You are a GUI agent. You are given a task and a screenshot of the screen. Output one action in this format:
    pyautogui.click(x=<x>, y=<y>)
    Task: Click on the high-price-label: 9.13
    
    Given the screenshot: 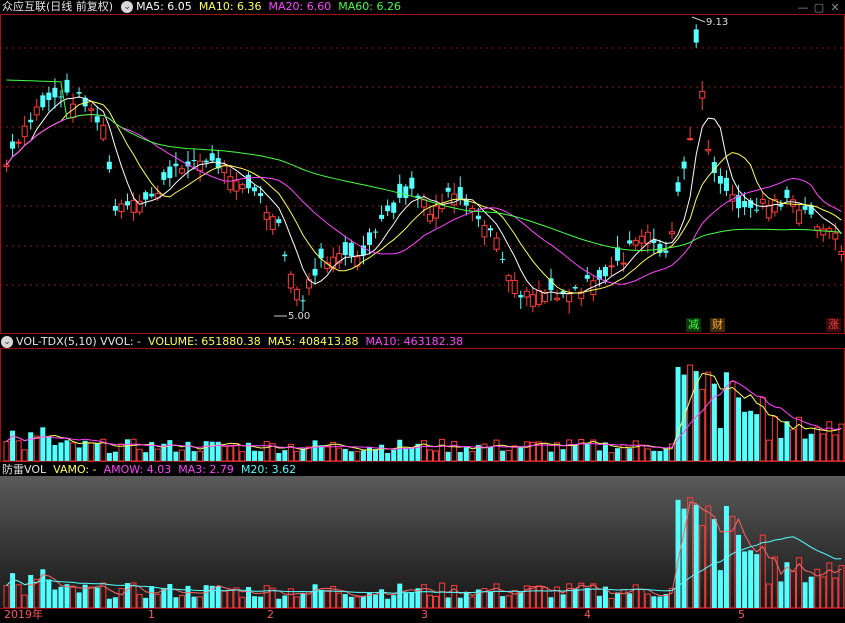 What is the action you would take?
    pyautogui.click(x=717, y=22)
    